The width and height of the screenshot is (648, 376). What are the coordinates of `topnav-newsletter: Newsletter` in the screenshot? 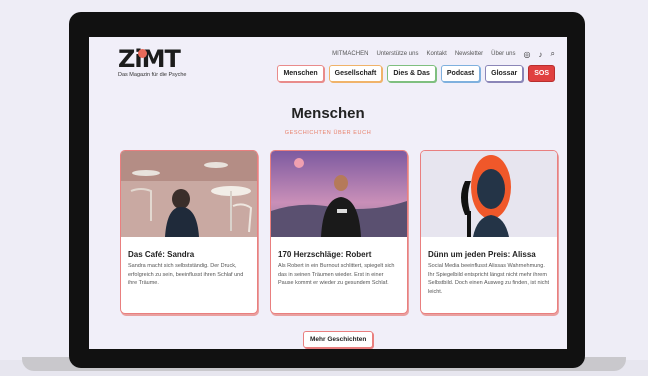 It's located at (469, 54).